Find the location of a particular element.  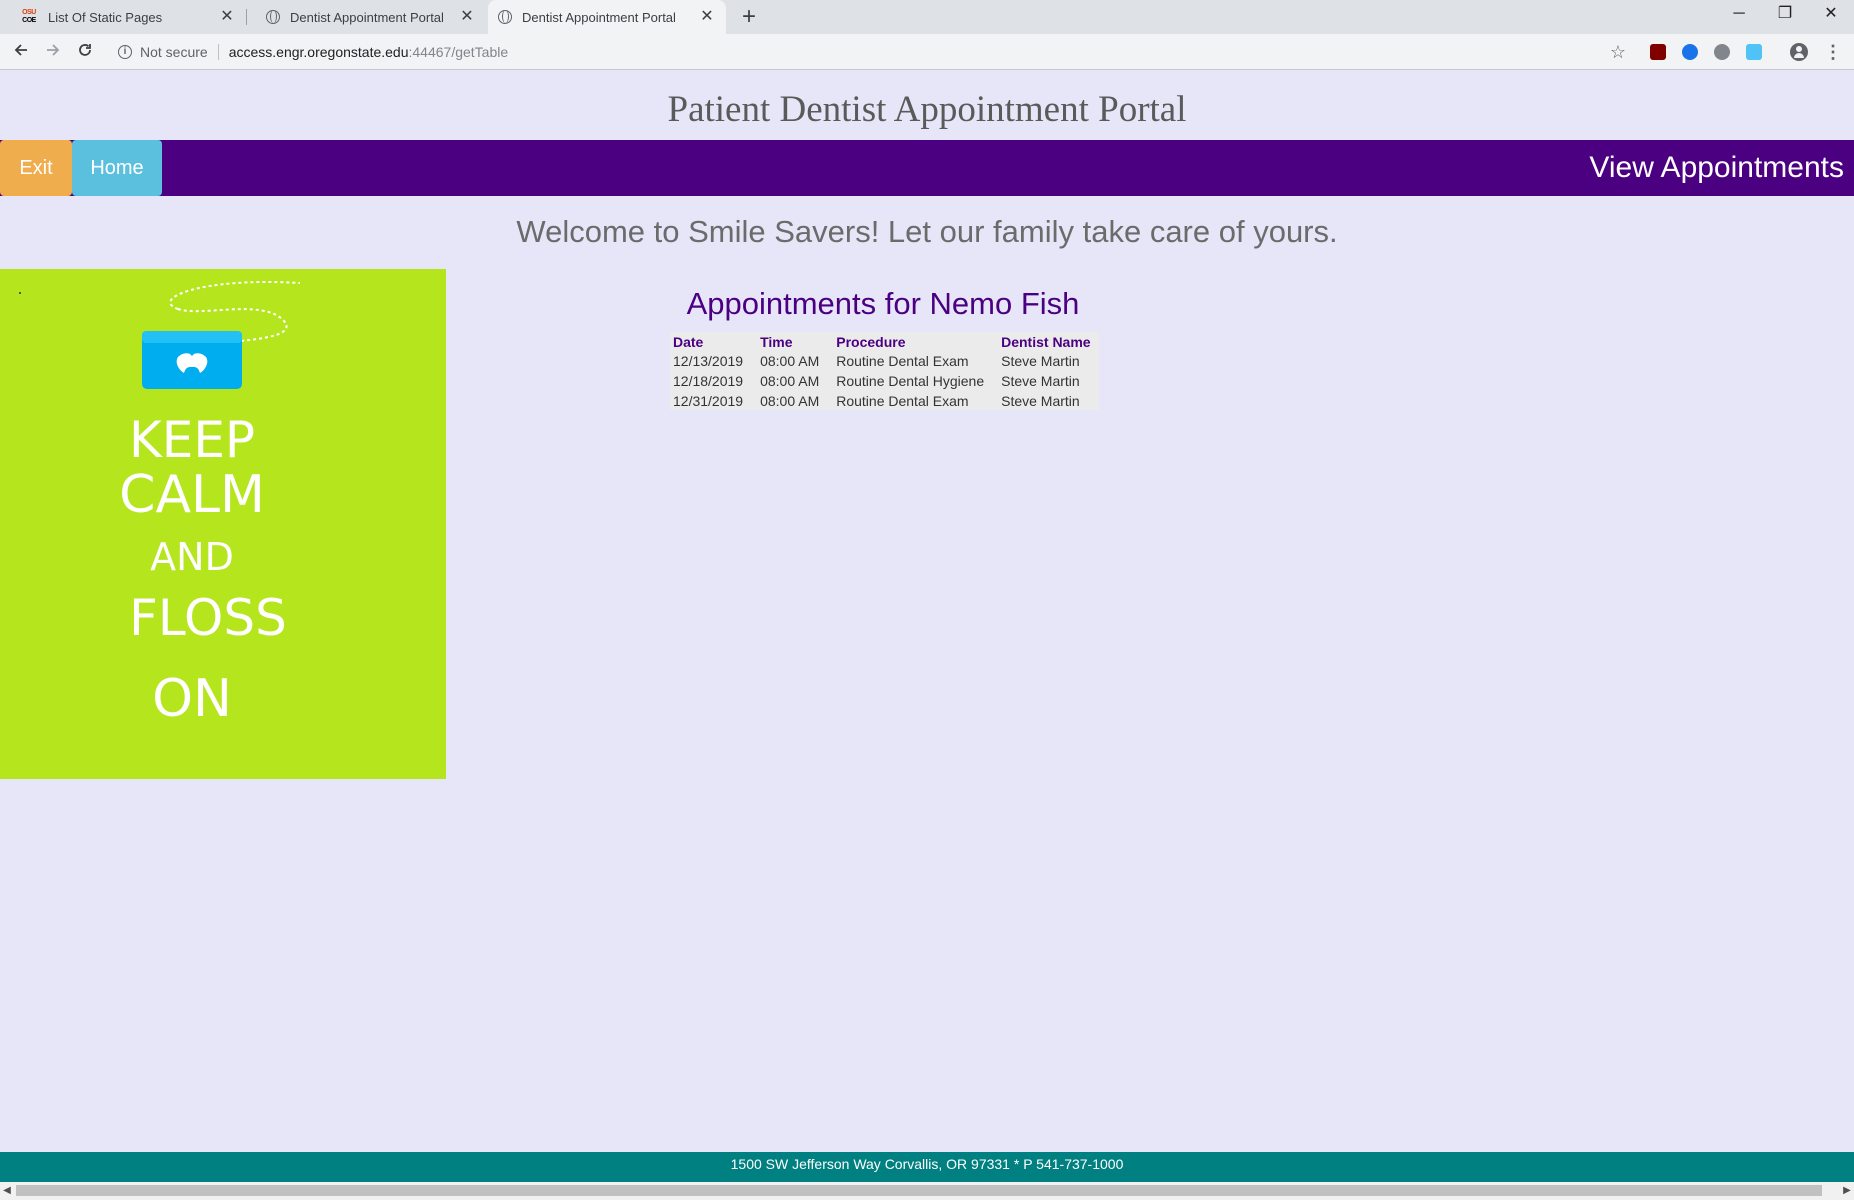

restore-button: ❐ is located at coordinates (1785, 15).